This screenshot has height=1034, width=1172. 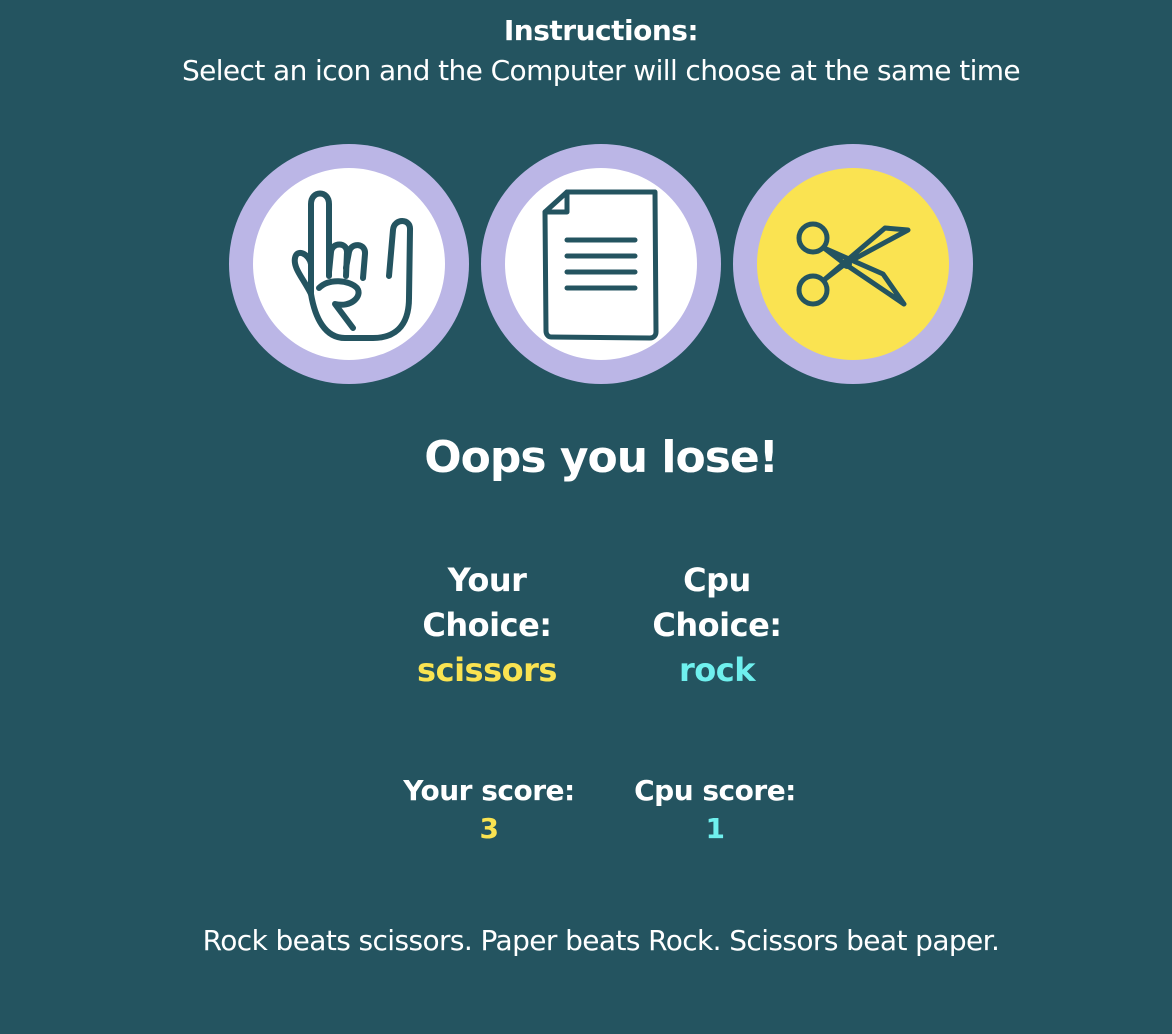 I want to click on rock-button, so click(x=349, y=264).